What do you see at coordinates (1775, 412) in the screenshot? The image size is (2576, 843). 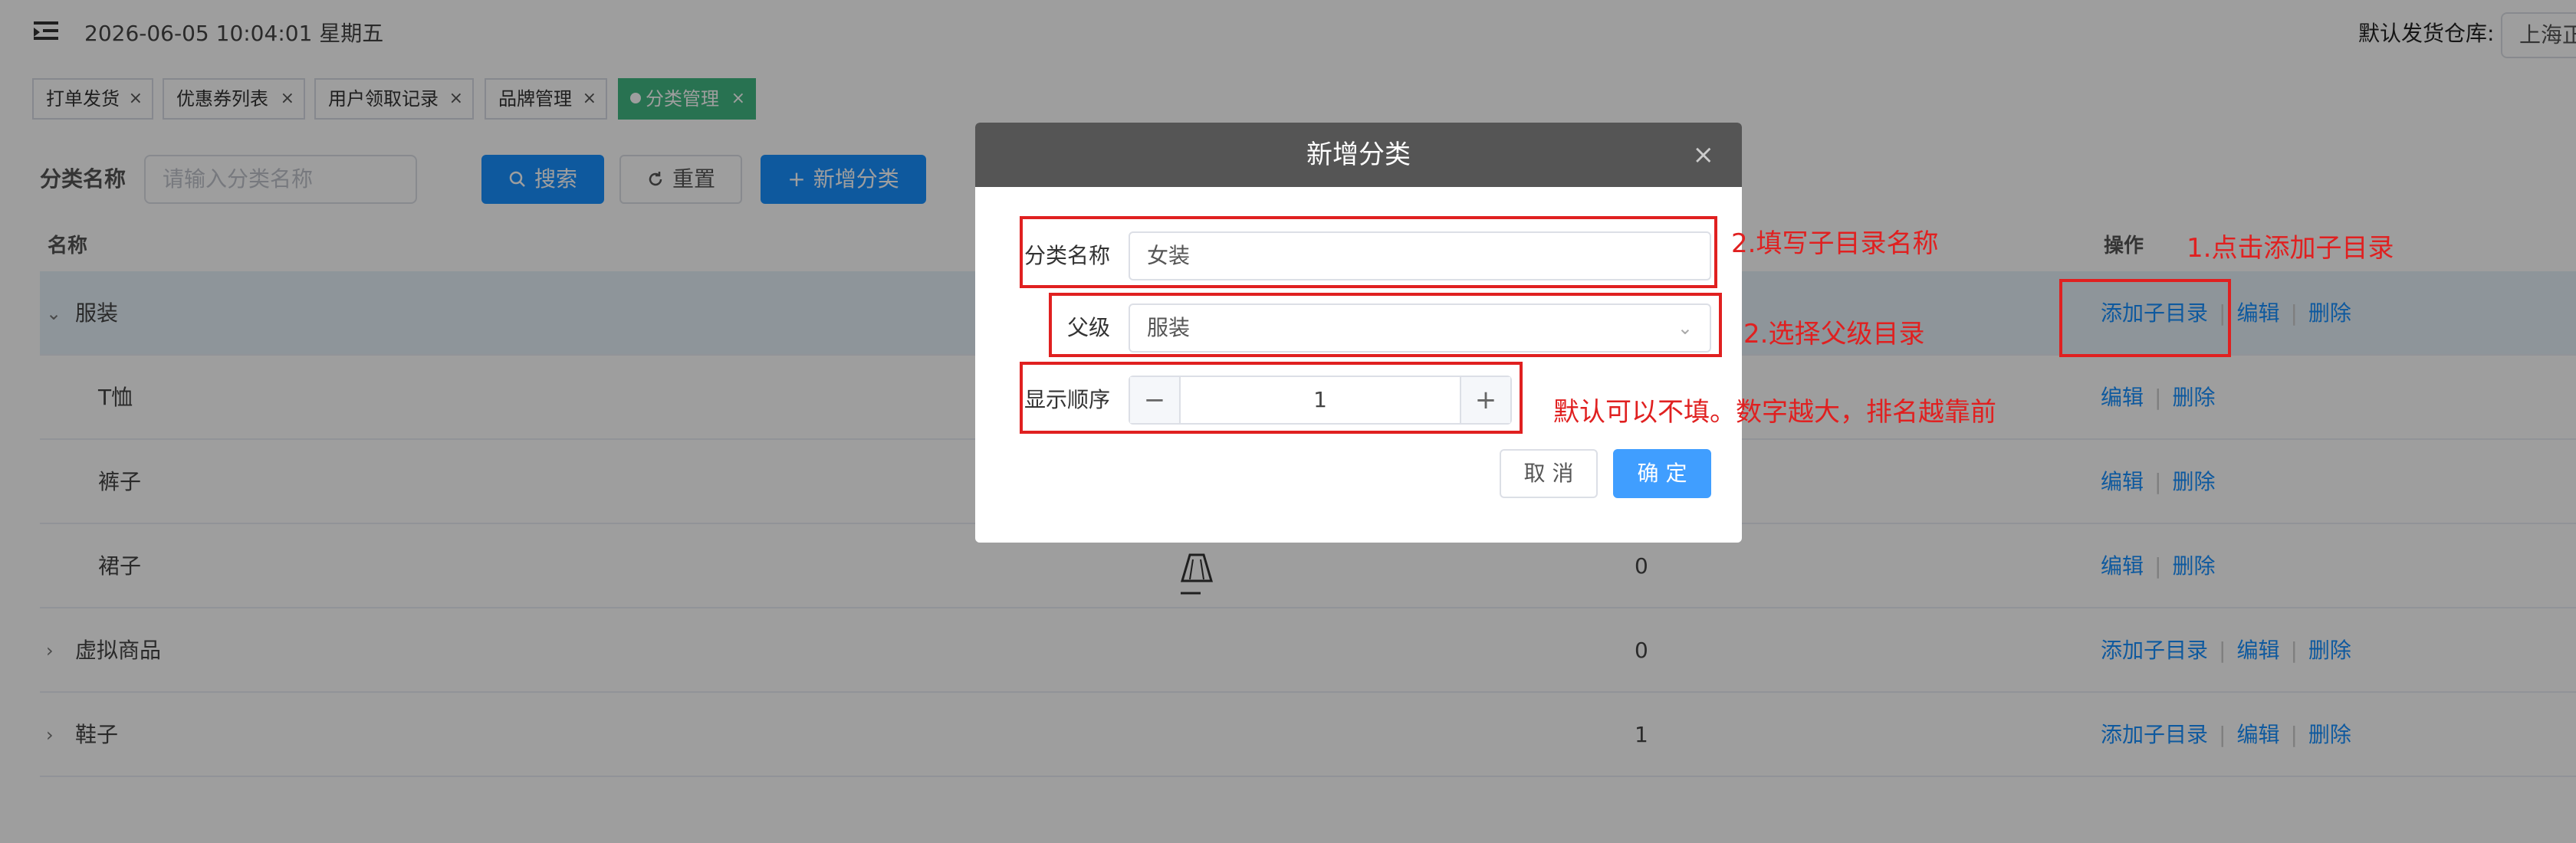 I see `annotation-note-3: 默认可以不填。数字越大，排名越靠前` at bounding box center [1775, 412].